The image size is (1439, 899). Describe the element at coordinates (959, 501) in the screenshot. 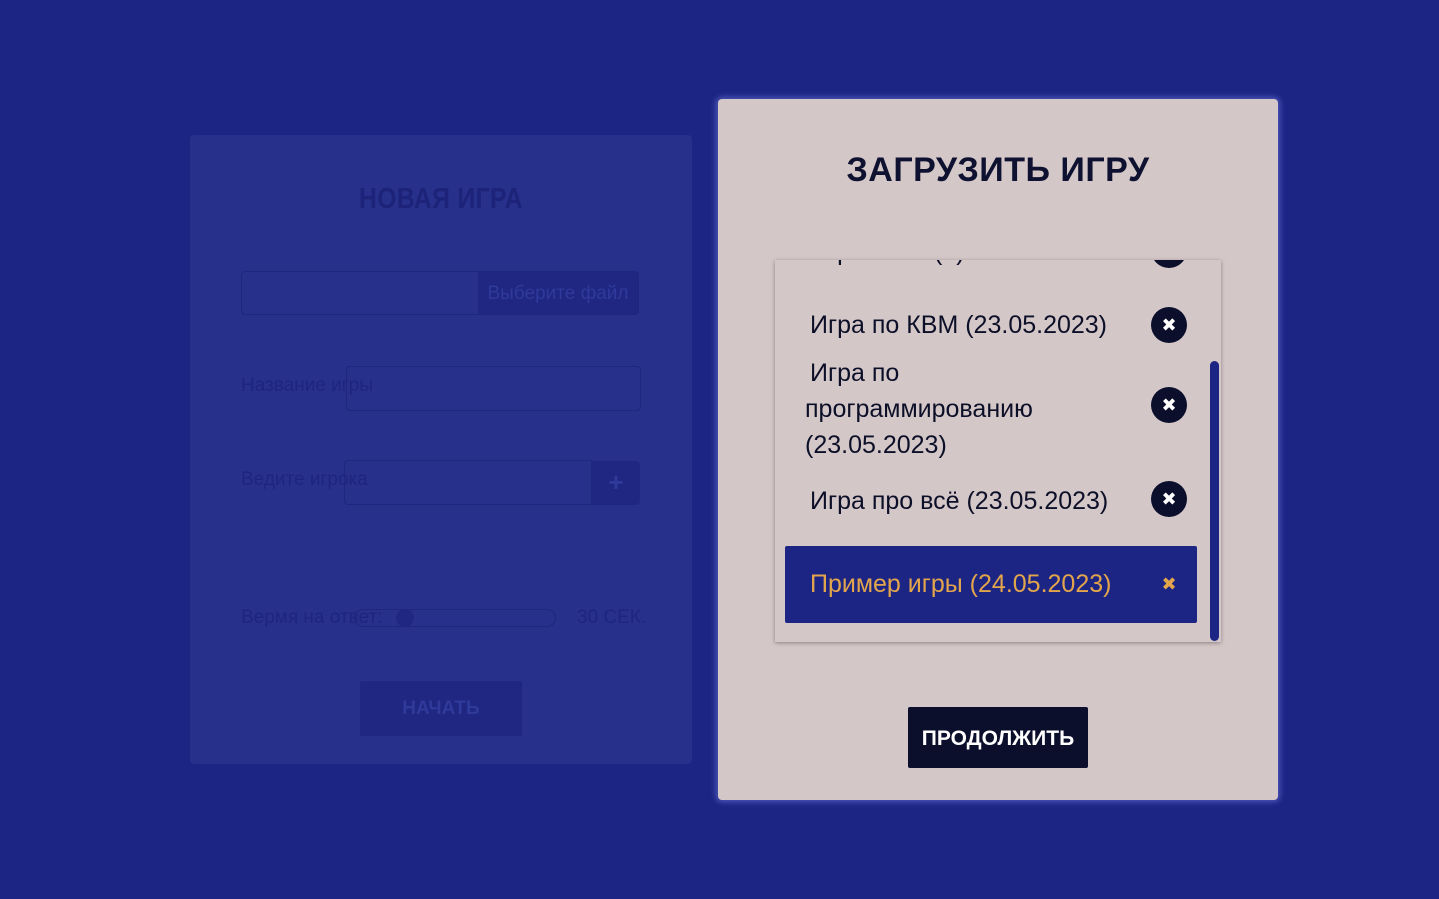

I see `game-name: Игра про всё (23.05.2023)` at that location.